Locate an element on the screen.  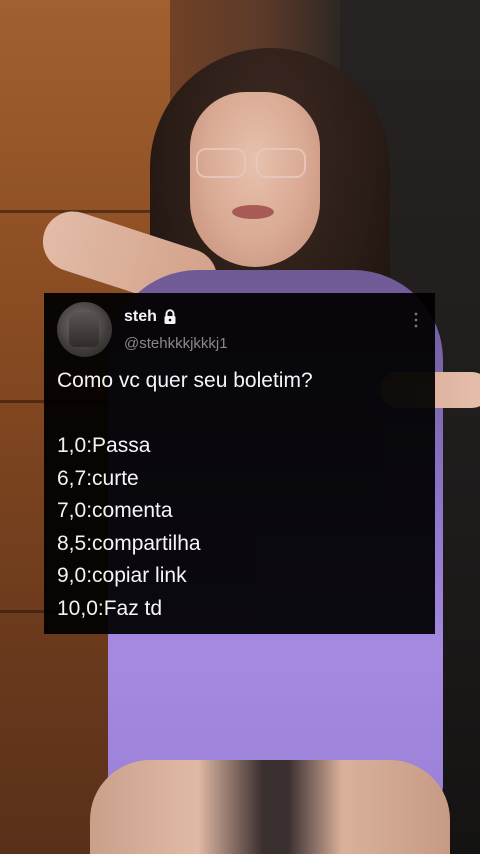
tweet-option: 9,0:copiar link is located at coordinates (122, 575).